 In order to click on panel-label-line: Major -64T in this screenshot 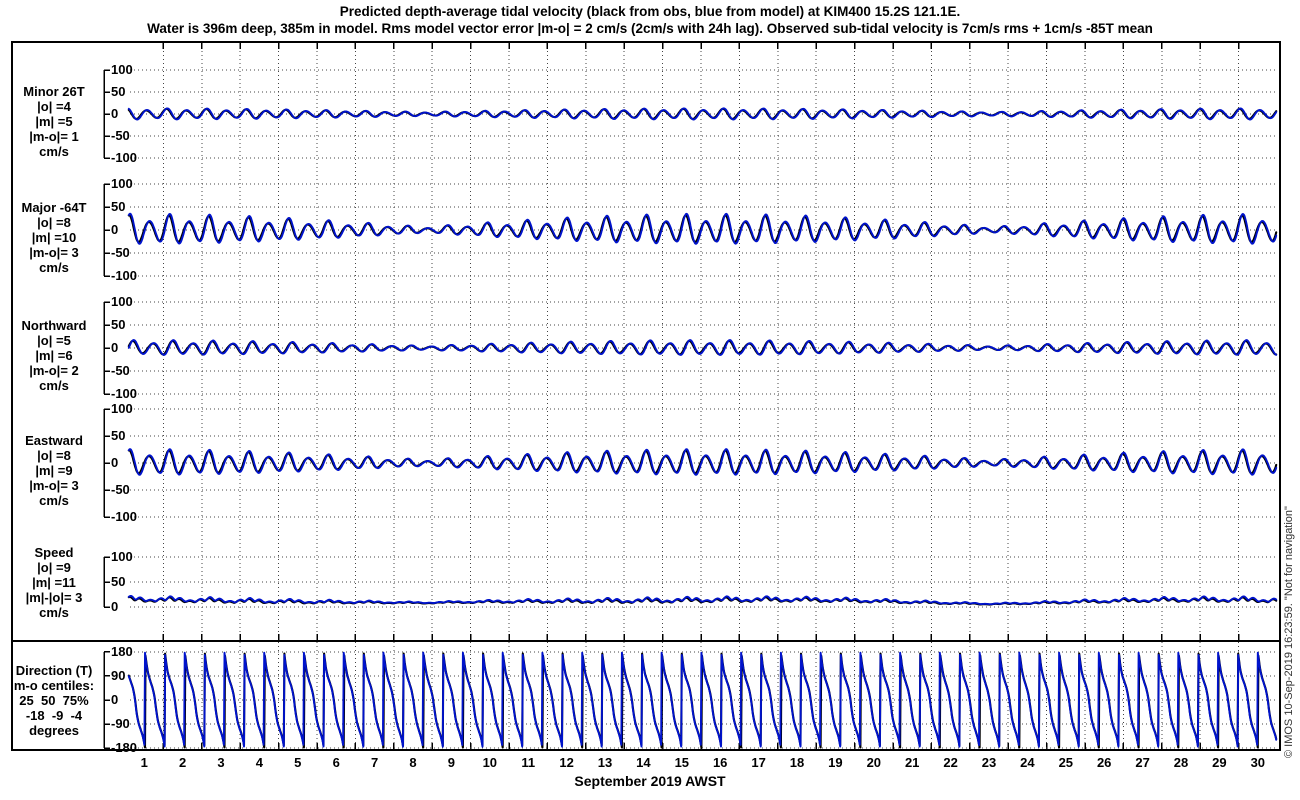, I will do `click(54, 207)`.